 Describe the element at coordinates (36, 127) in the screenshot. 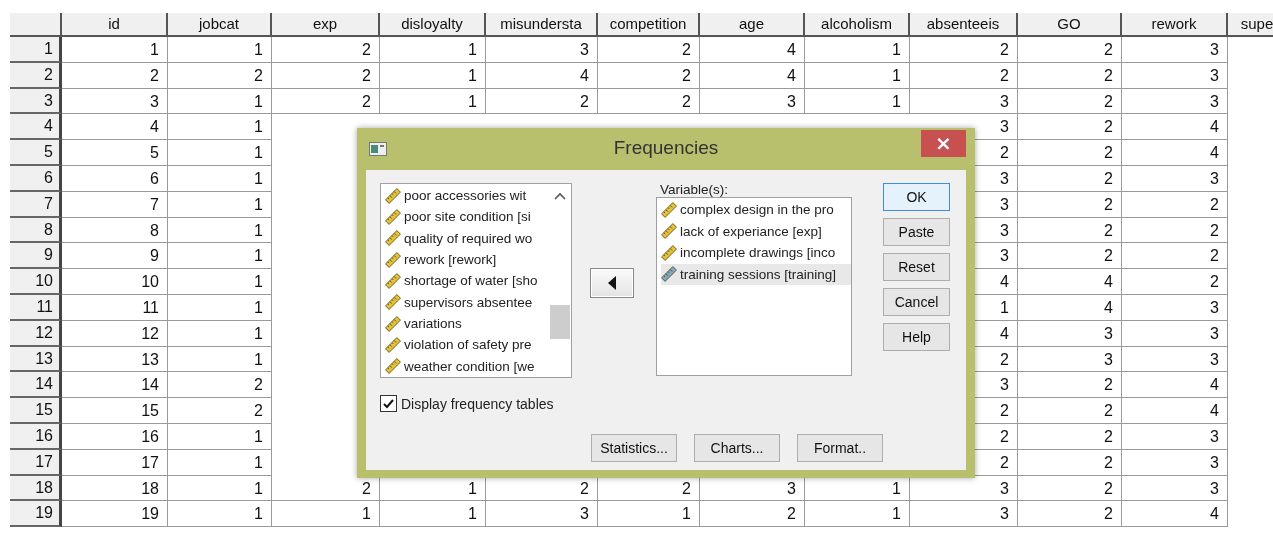

I see `row-number: 4` at that location.